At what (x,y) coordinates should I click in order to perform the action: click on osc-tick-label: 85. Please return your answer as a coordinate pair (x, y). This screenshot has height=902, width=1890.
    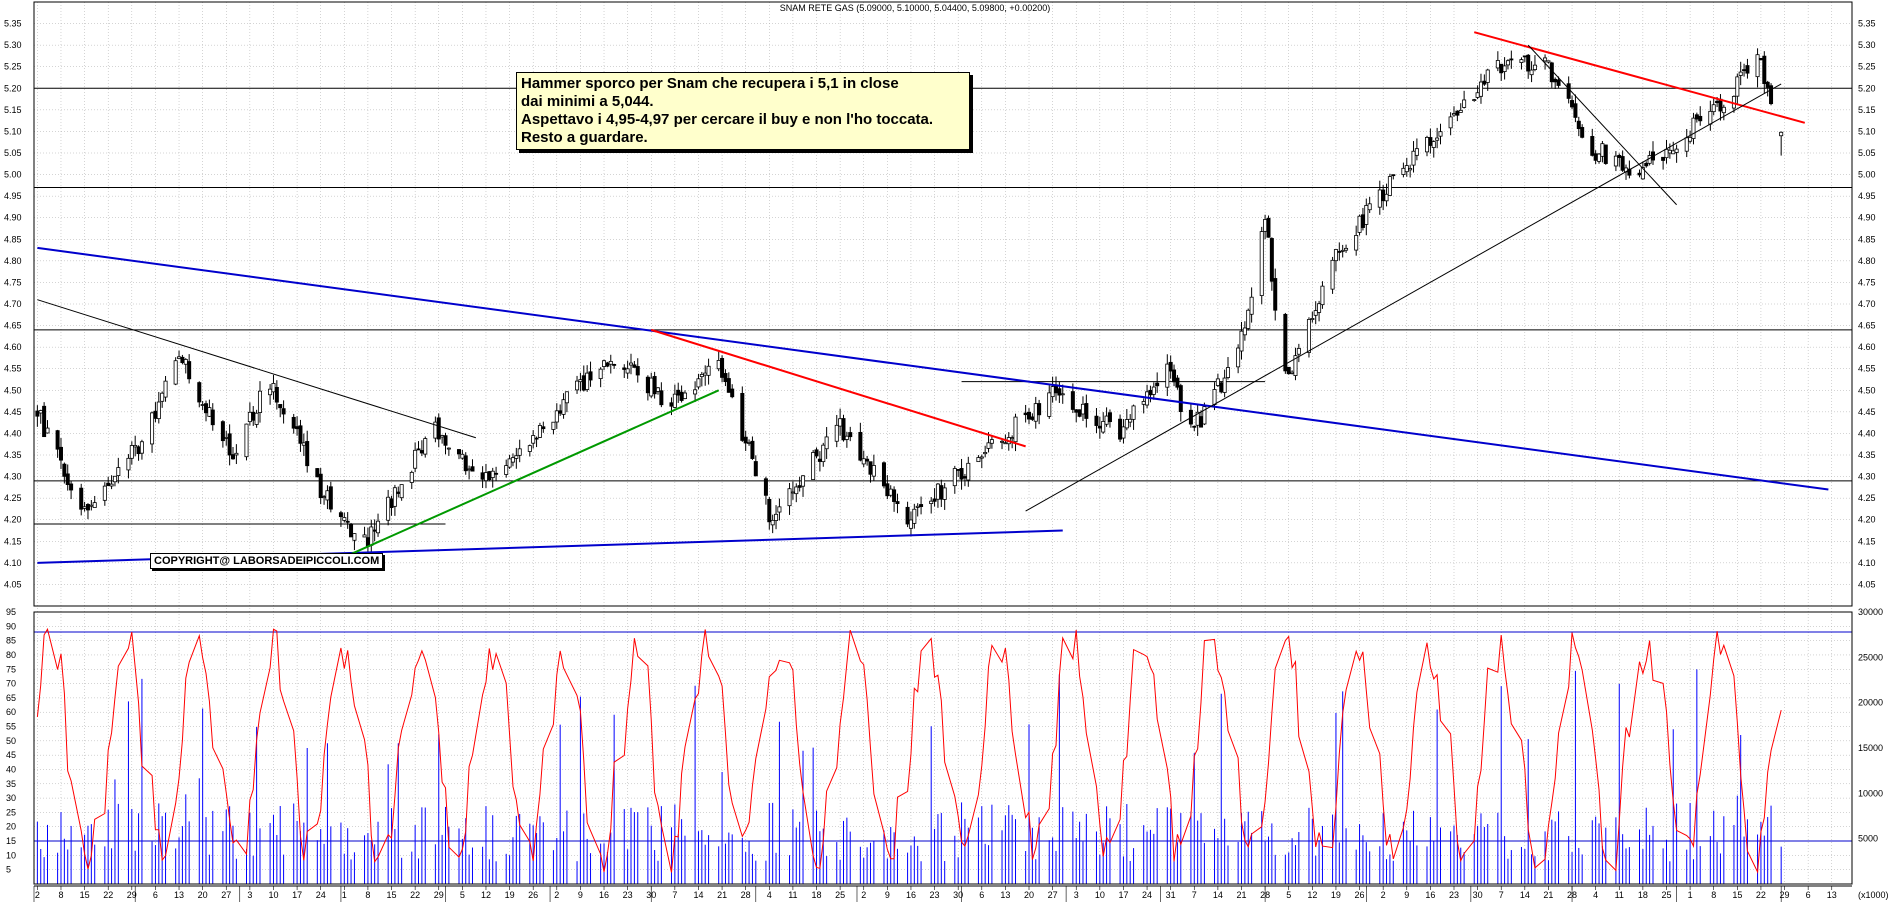
    Looking at the image, I should click on (11, 641).